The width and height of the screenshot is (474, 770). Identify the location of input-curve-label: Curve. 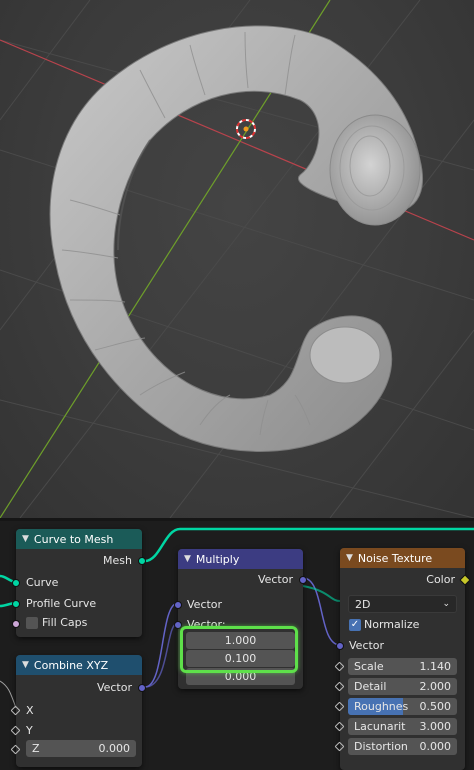
(42, 582).